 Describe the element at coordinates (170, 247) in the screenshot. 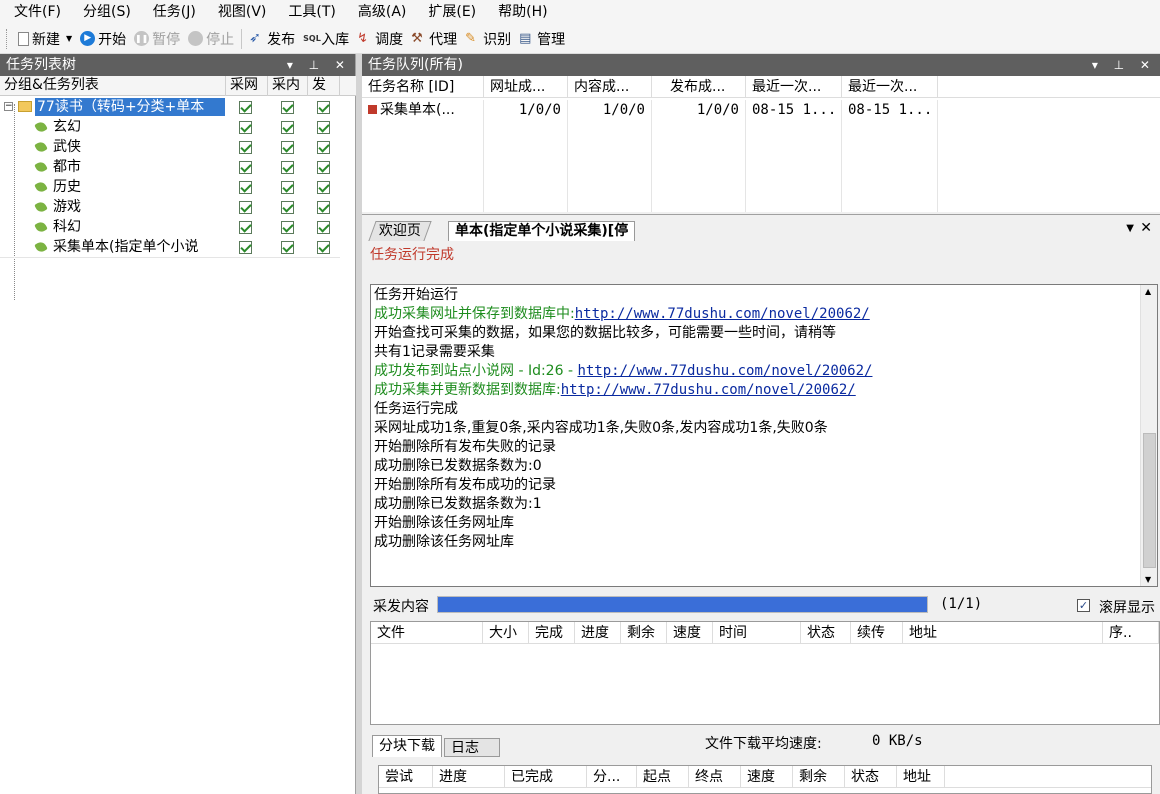

I see `tree-item-row: 采集单本(指定单个小说` at that location.